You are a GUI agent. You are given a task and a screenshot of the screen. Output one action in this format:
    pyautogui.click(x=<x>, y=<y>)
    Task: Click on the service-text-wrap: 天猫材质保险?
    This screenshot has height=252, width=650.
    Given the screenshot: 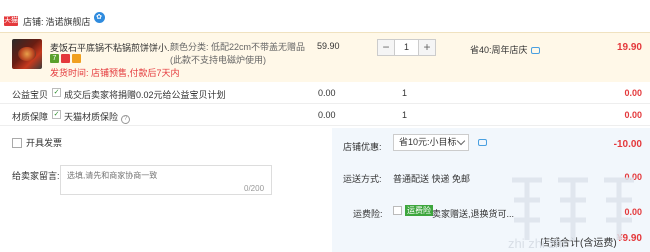 What is the action you would take?
    pyautogui.click(x=97, y=117)
    